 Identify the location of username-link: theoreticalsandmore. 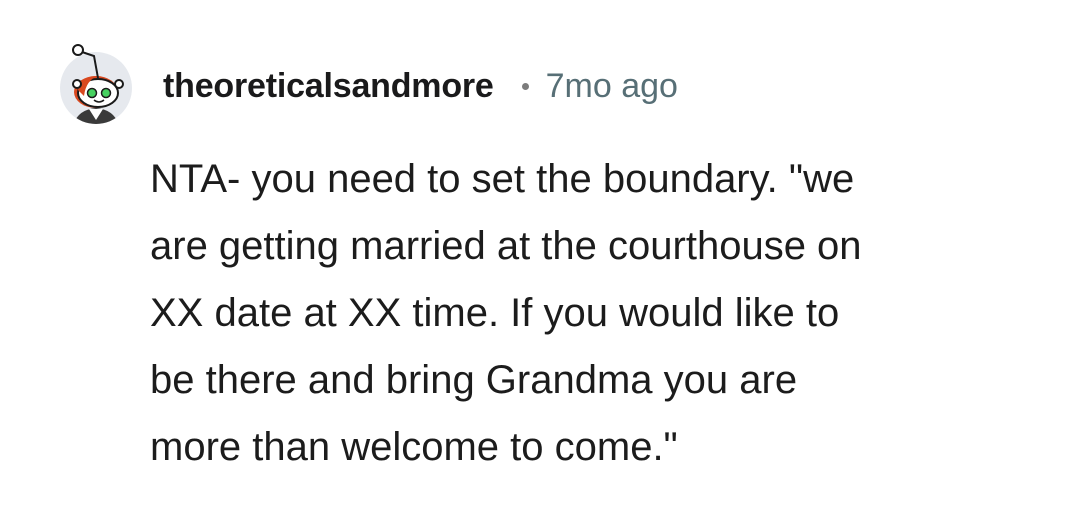
(328, 86).